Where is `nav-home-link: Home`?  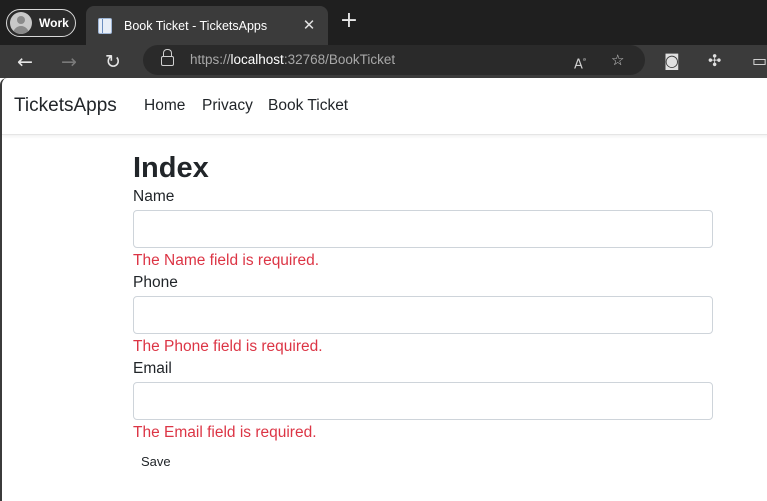
nav-home-link: Home is located at coordinates (164, 106).